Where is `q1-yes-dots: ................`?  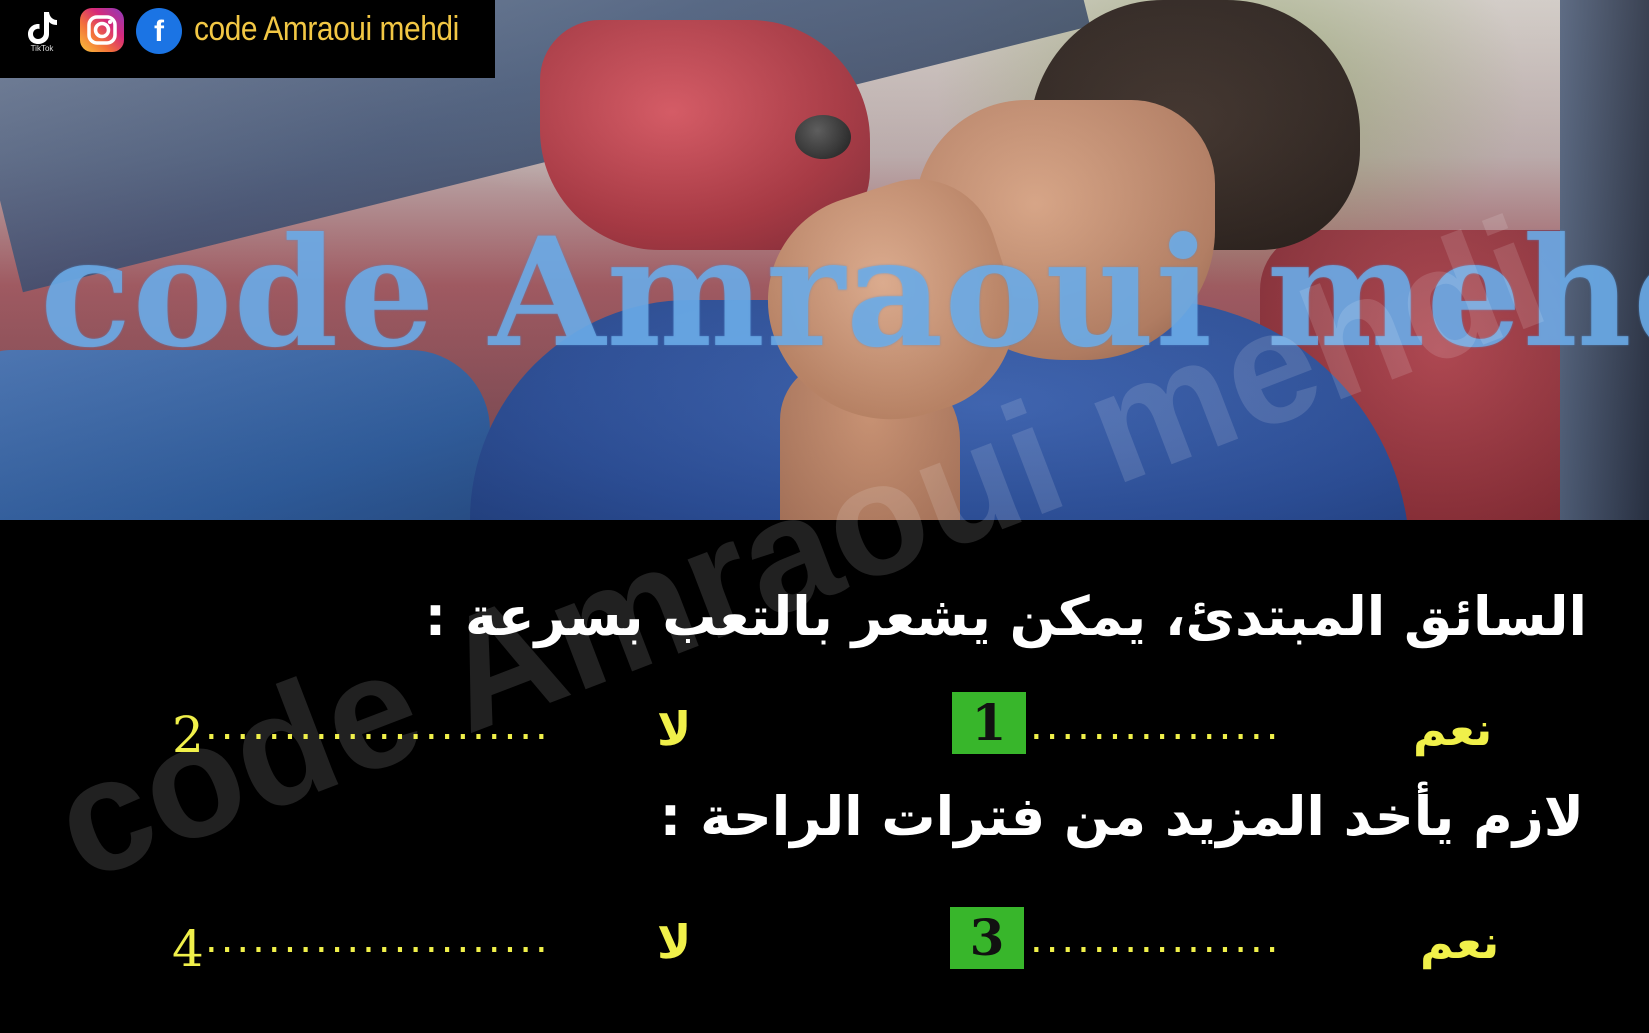
q1-yes-dots: ................ is located at coordinates (1156, 726).